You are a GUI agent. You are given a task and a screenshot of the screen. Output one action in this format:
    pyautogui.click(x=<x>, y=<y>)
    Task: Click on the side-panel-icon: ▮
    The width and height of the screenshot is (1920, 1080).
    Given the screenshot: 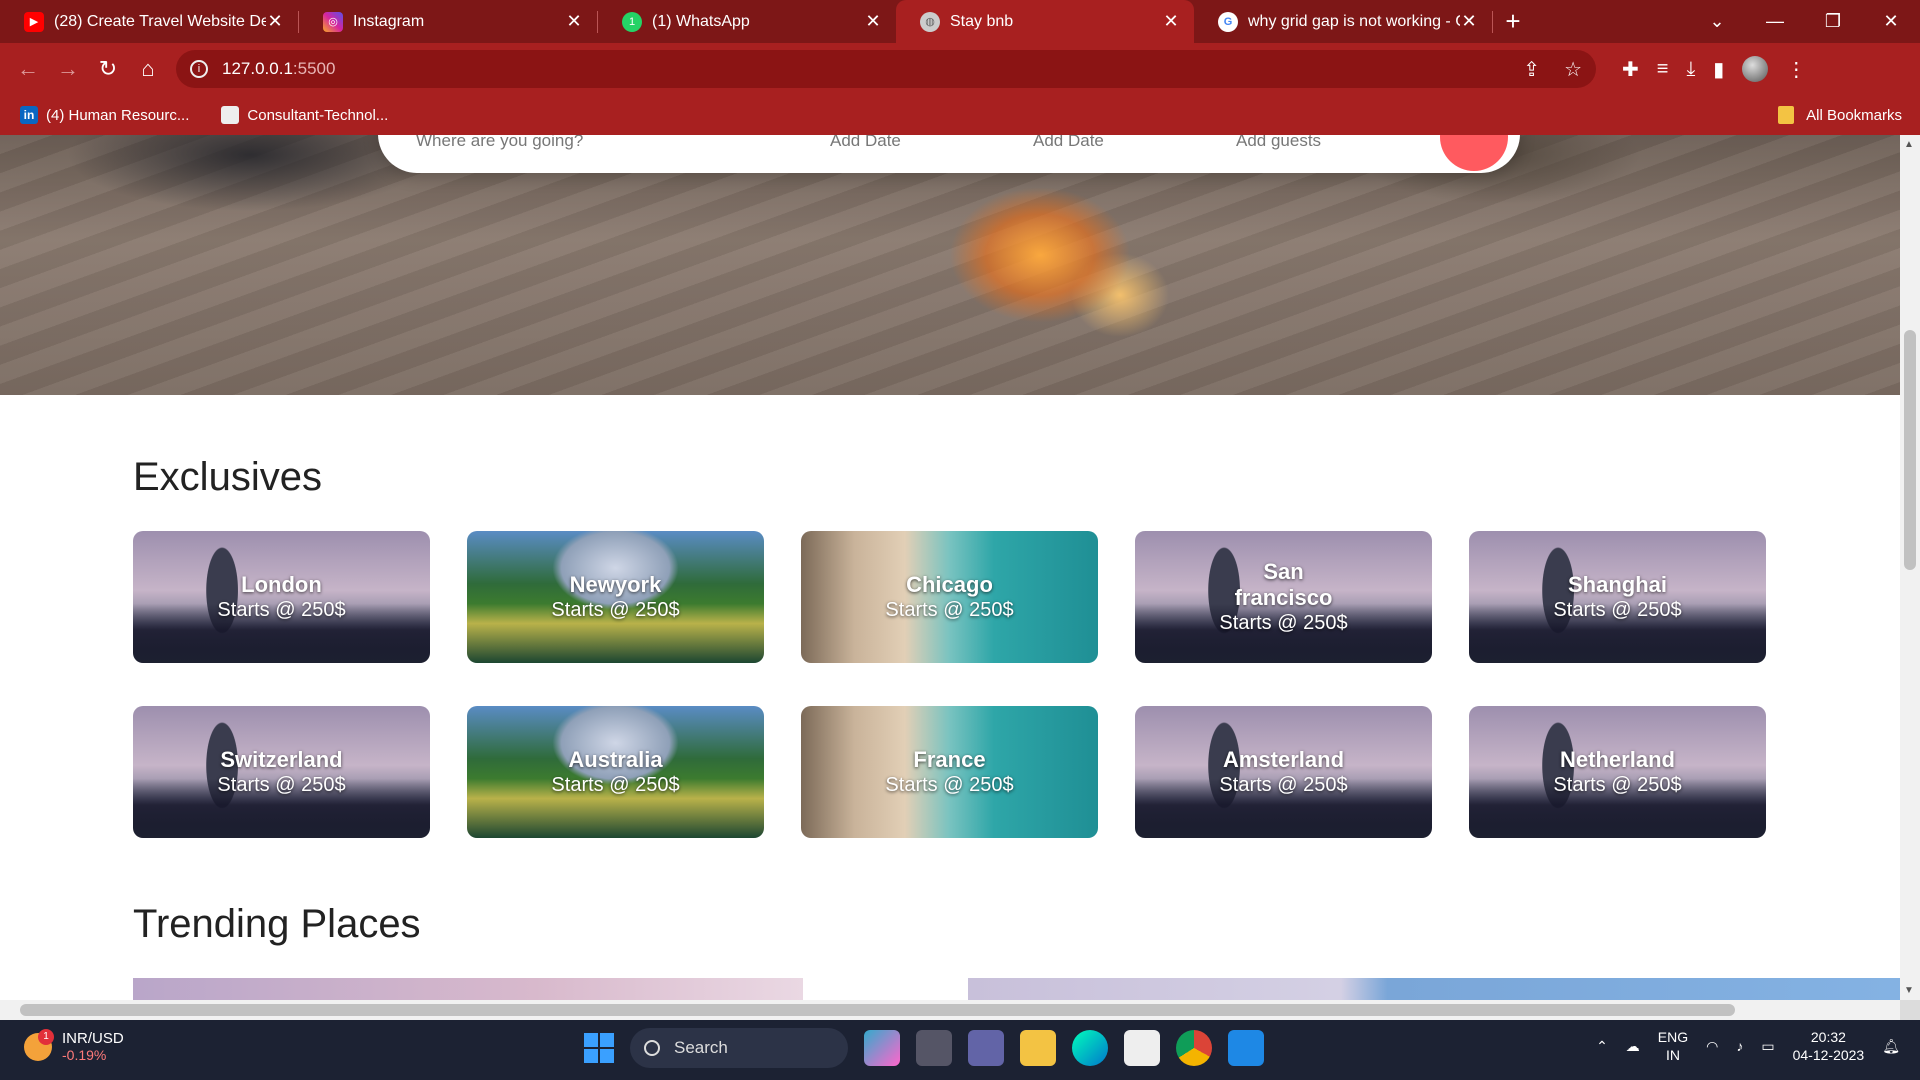 What is the action you would take?
    pyautogui.click(x=1718, y=69)
    